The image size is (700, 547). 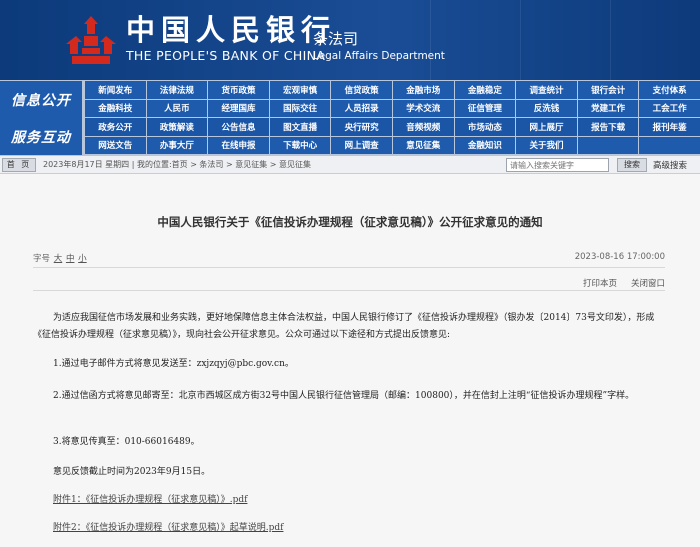 What do you see at coordinates (485, 145) in the screenshot?
I see `nav-item: 金融知识` at bounding box center [485, 145].